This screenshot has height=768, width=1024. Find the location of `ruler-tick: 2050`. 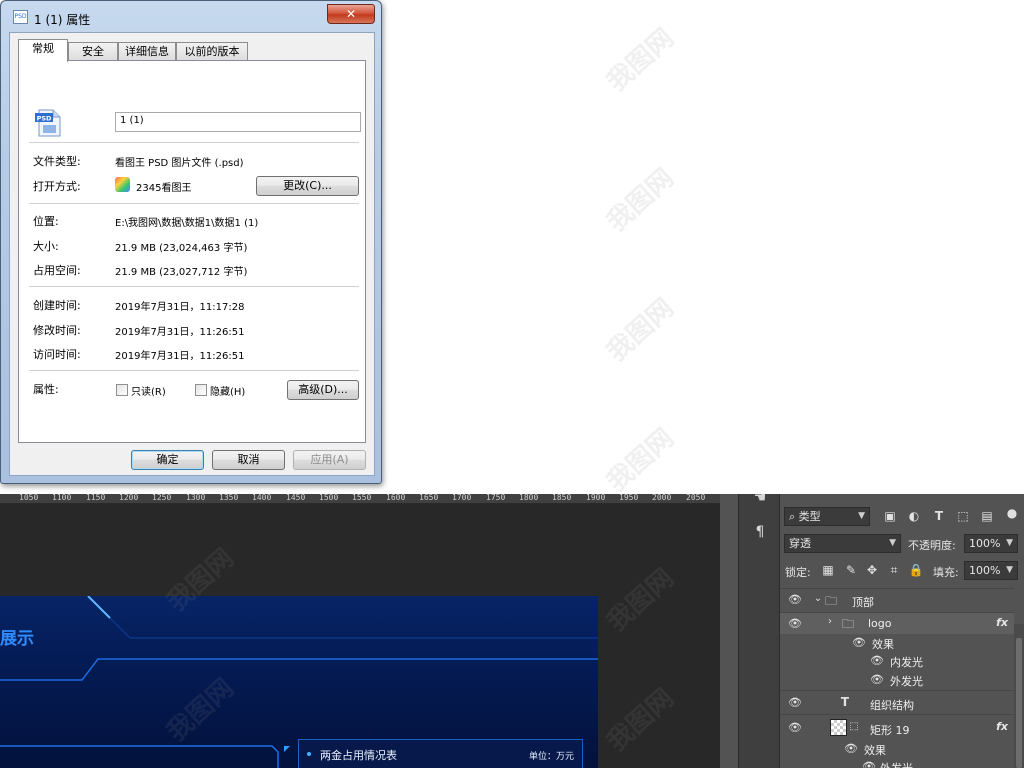

ruler-tick: 2050 is located at coordinates (696, 498).